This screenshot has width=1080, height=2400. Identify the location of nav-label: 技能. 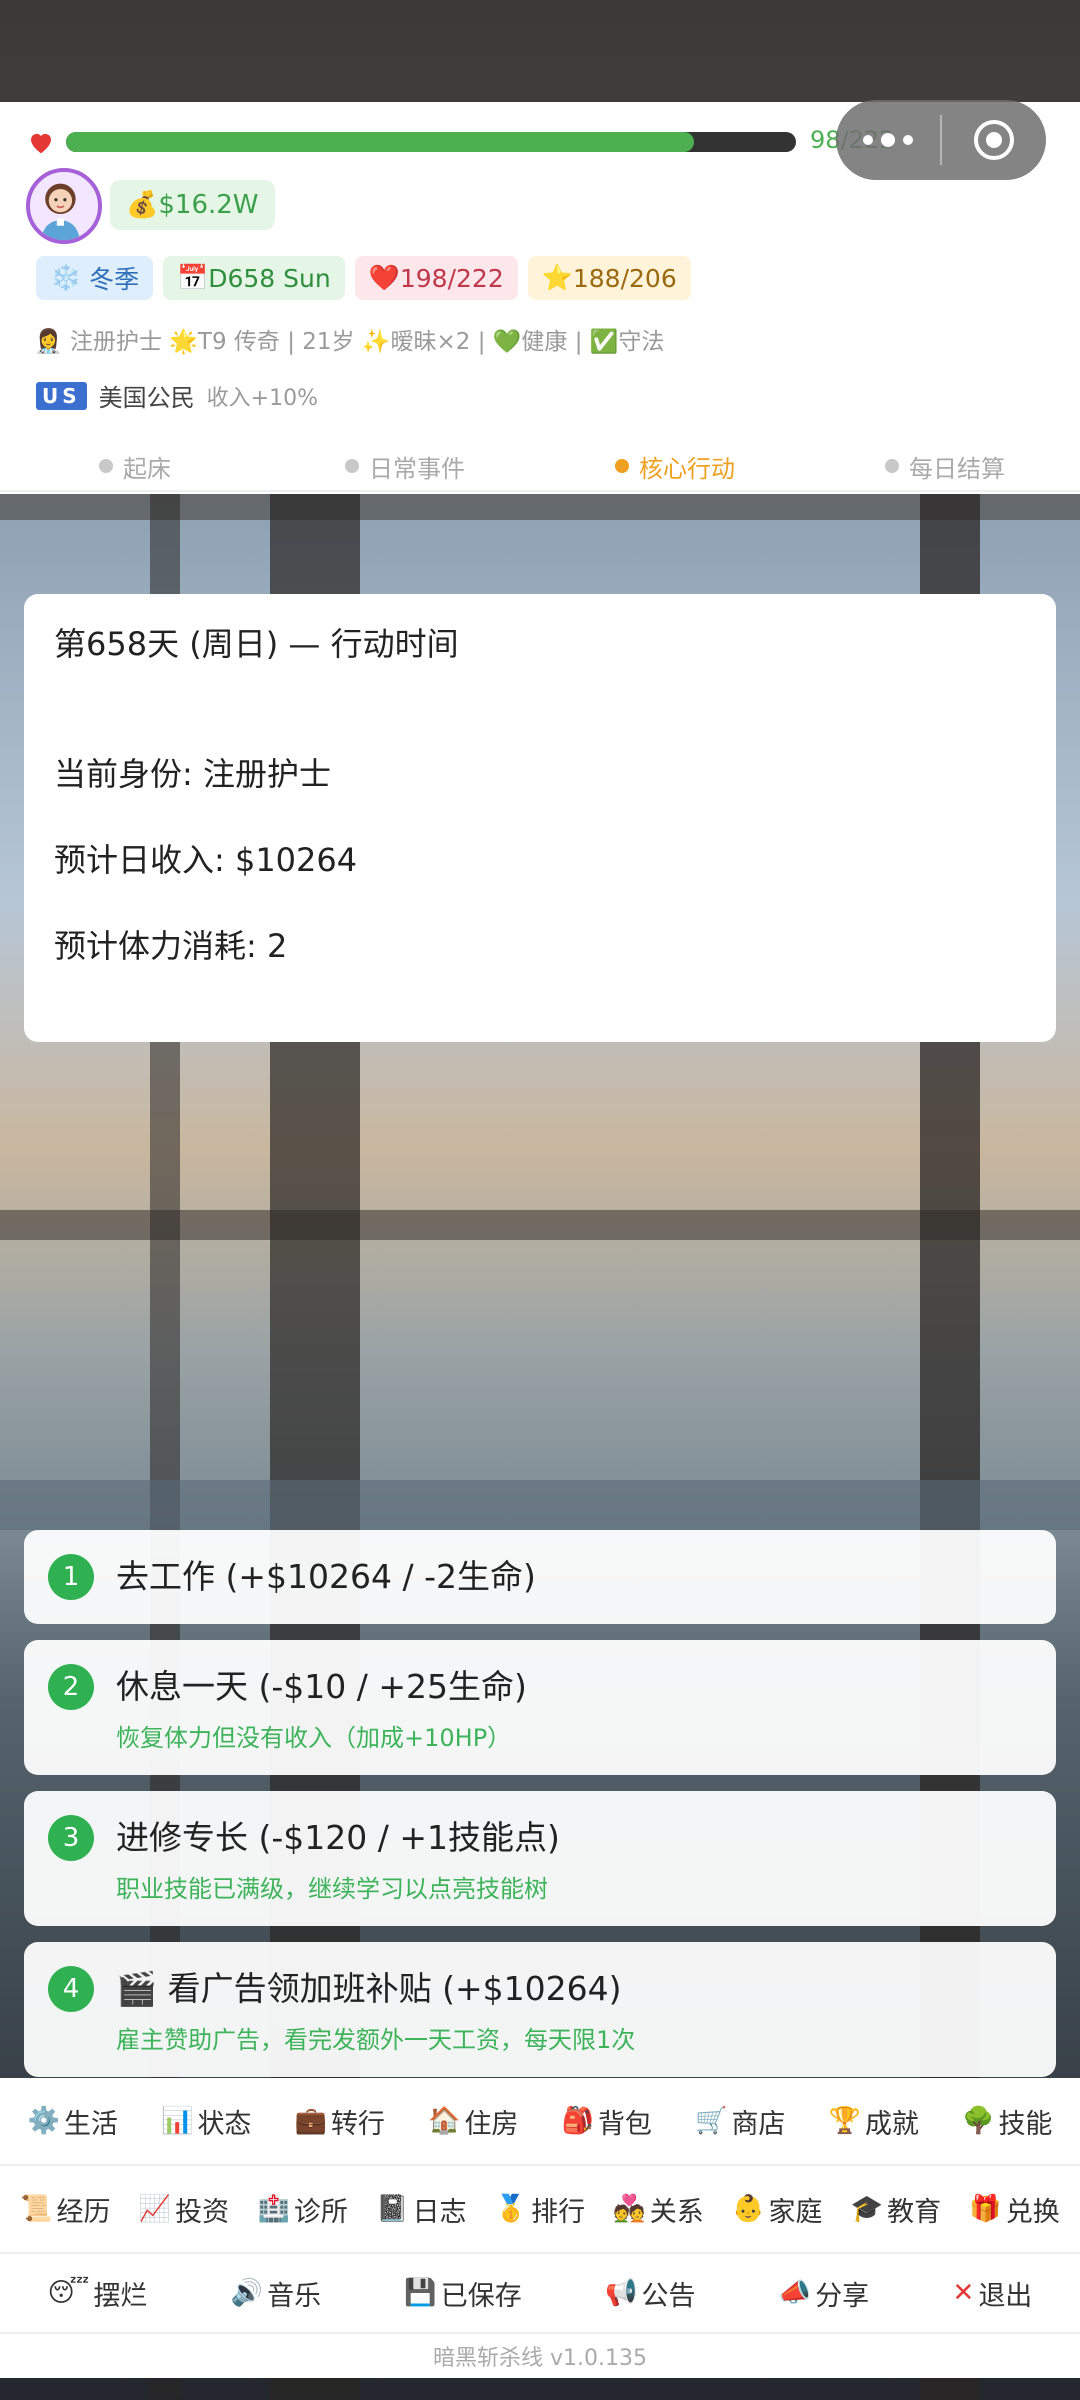
(1025, 2124).